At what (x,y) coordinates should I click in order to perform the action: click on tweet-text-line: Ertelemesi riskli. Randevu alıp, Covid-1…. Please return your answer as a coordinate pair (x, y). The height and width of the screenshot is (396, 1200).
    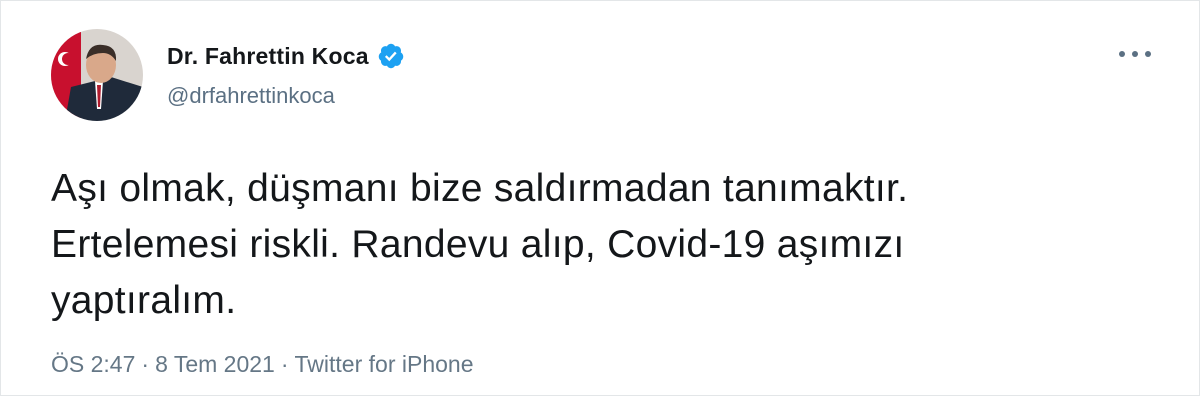
    Looking at the image, I should click on (478, 244).